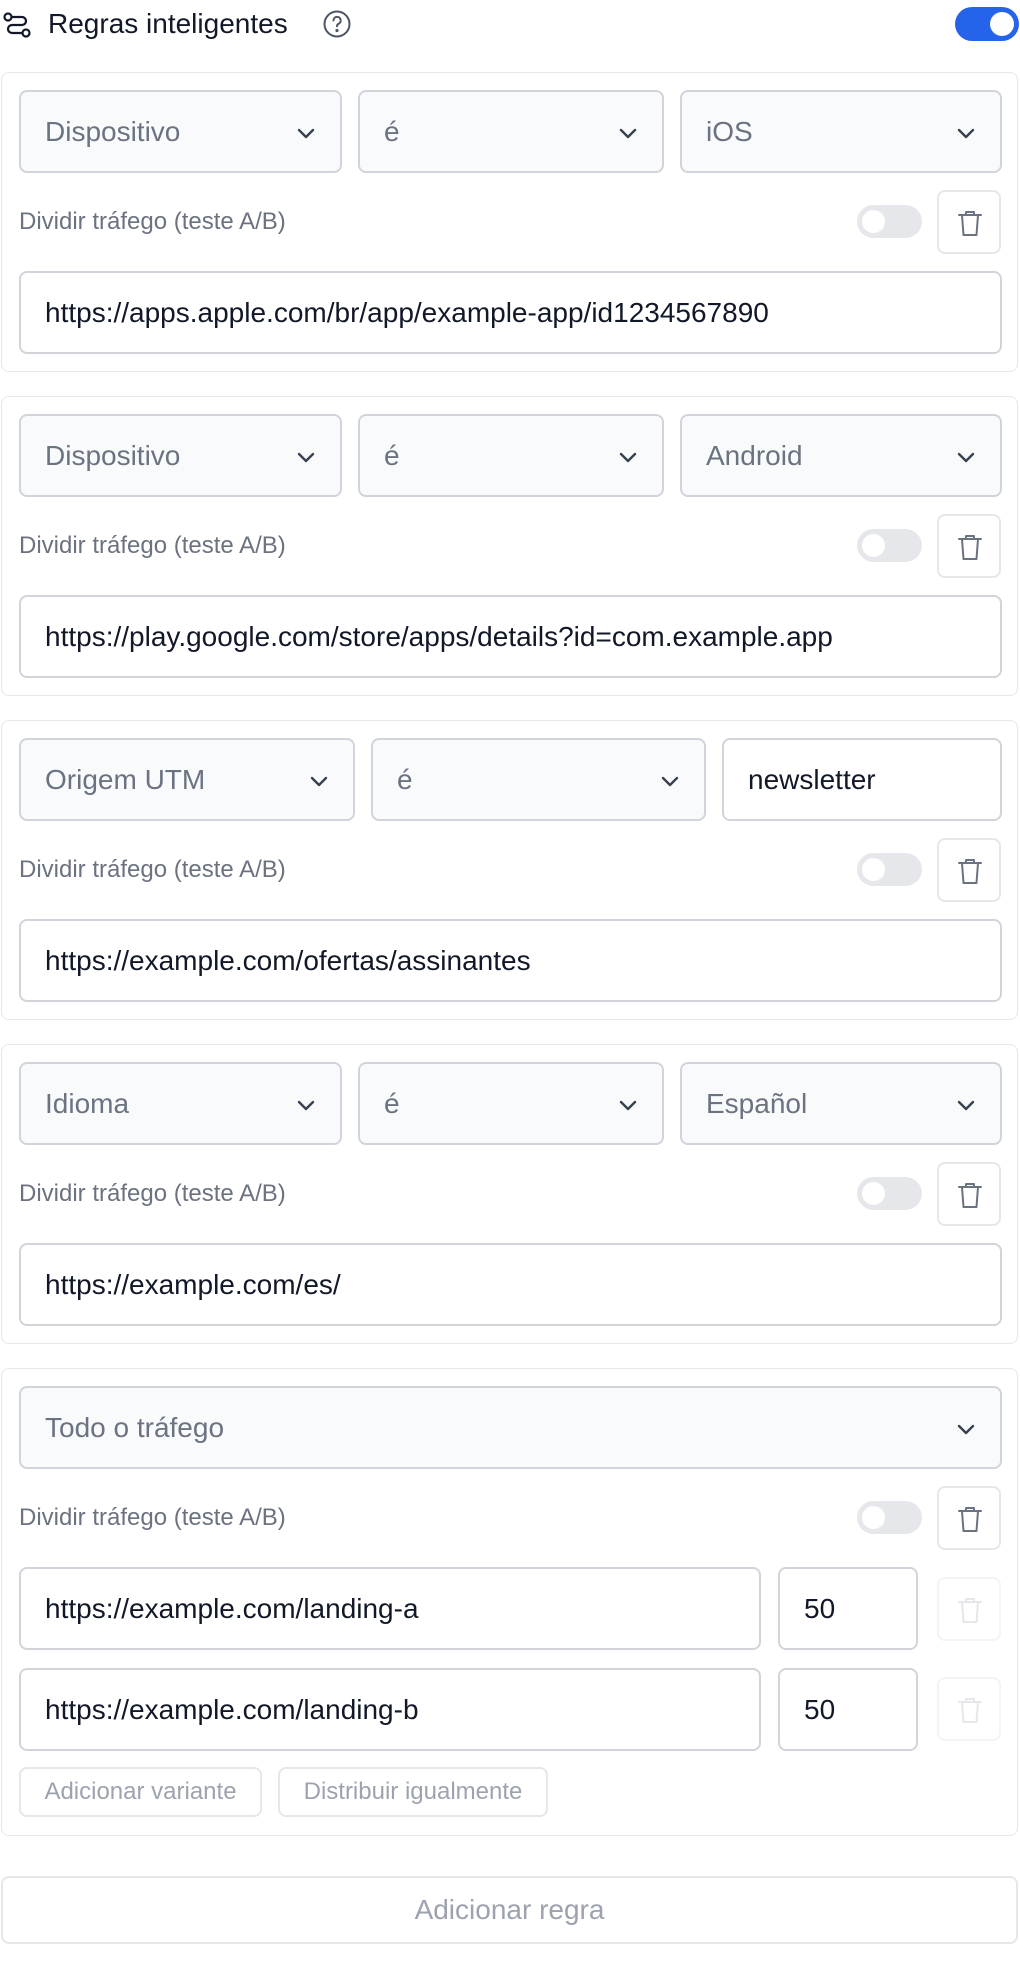 This screenshot has height=1986, width=1020. What do you see at coordinates (390, 1608) in the screenshot?
I see `variant-url-input: https://example.com/landing-a` at bounding box center [390, 1608].